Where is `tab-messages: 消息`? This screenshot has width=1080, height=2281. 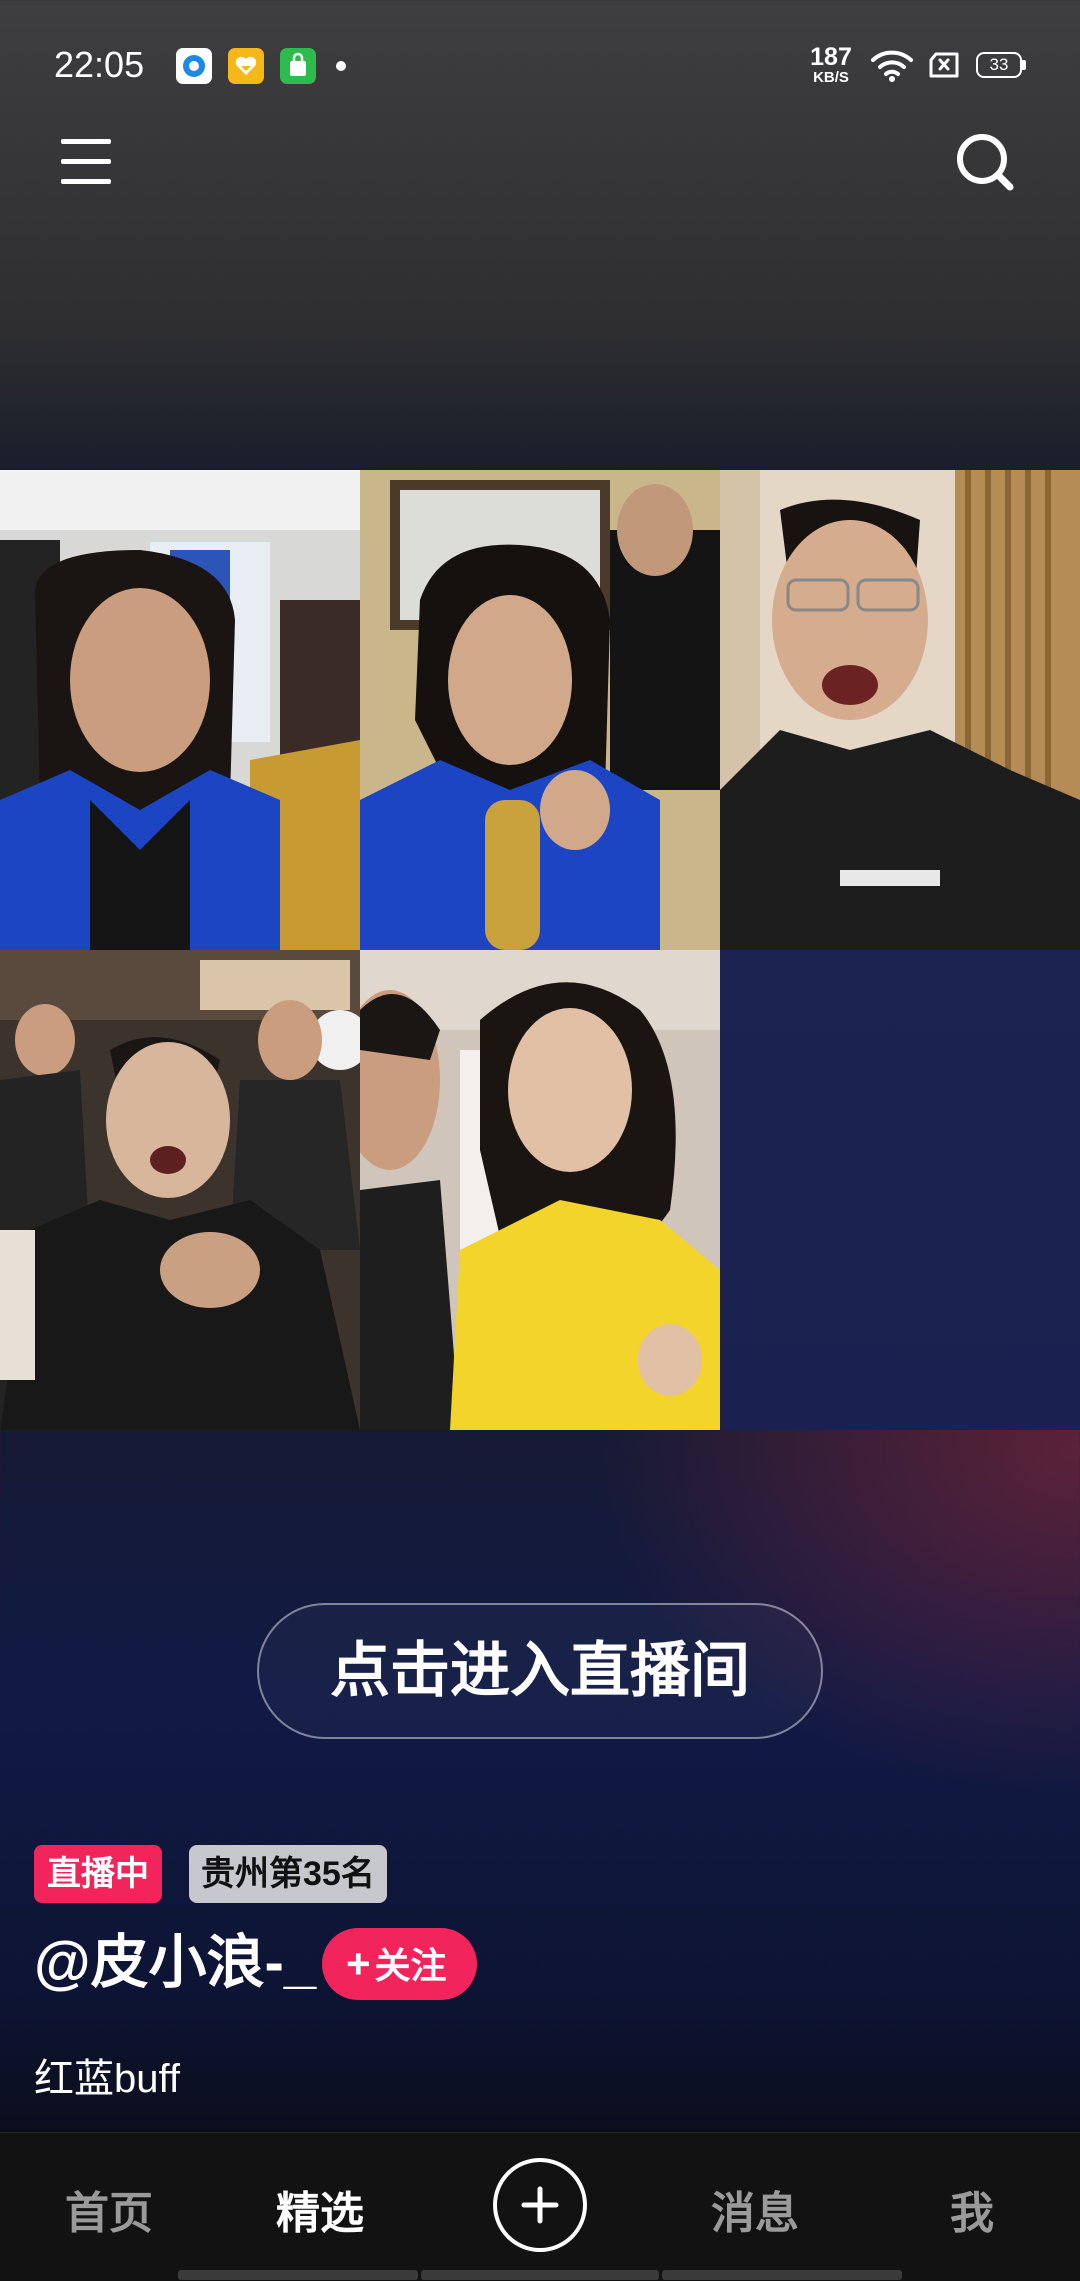
tab-messages: 消息 is located at coordinates (755, 2209).